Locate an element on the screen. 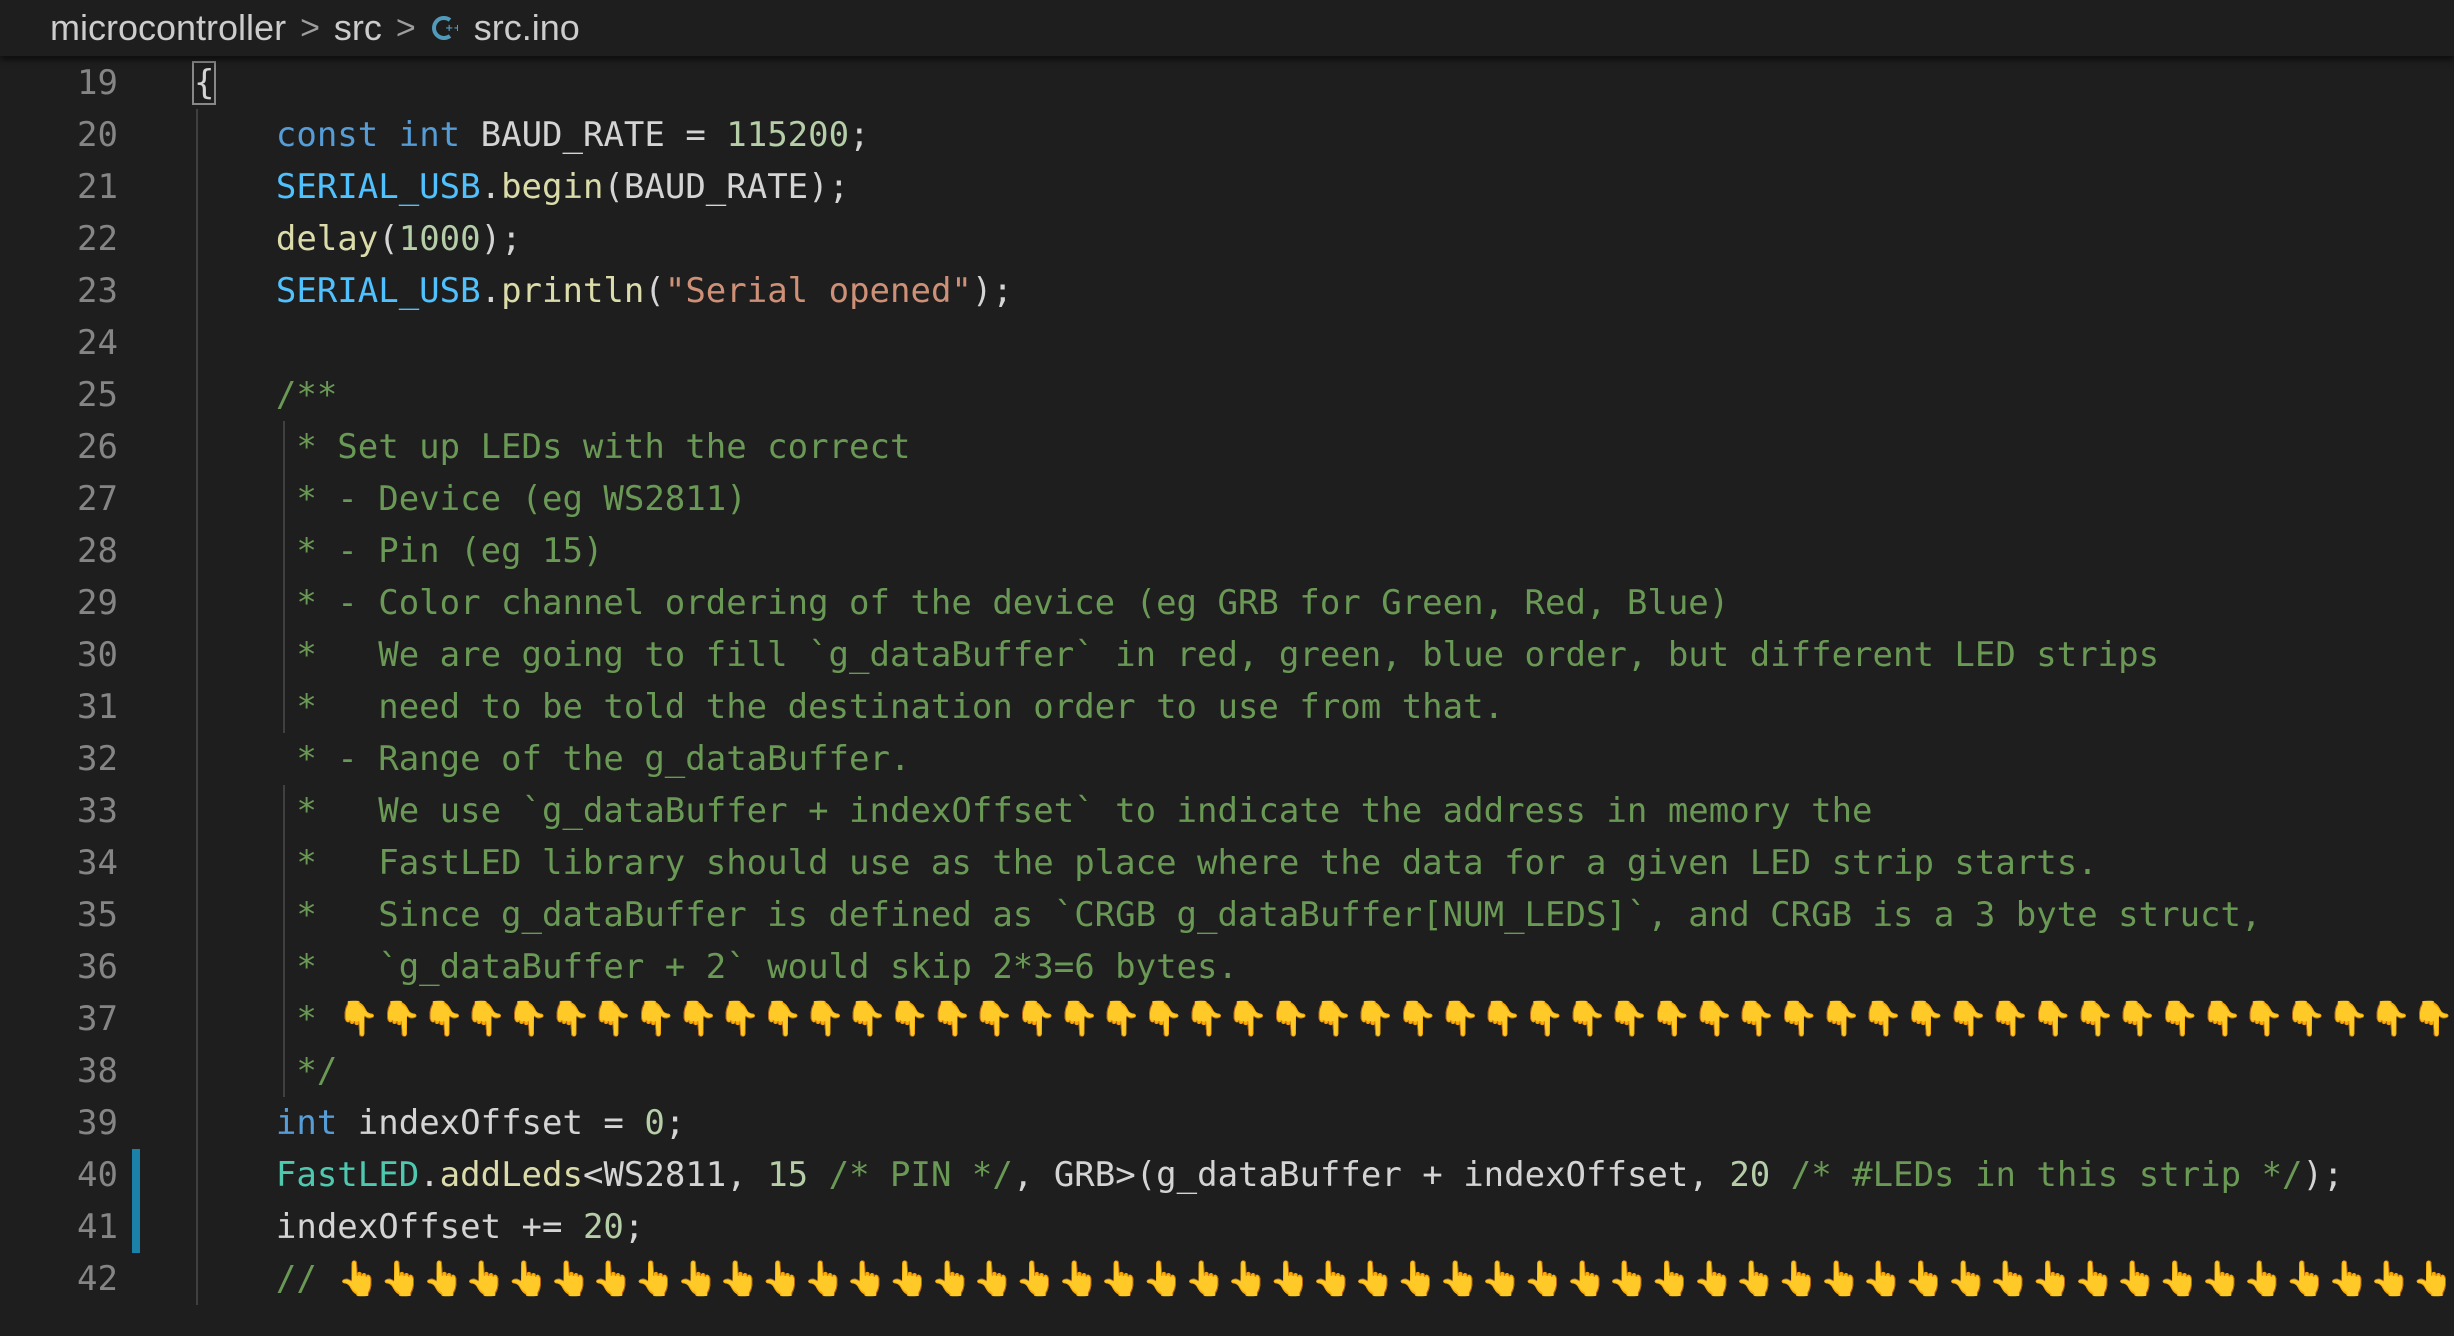 Image resolution: width=2454 pixels, height=1336 pixels. line-number: 23 is located at coordinates (97, 291).